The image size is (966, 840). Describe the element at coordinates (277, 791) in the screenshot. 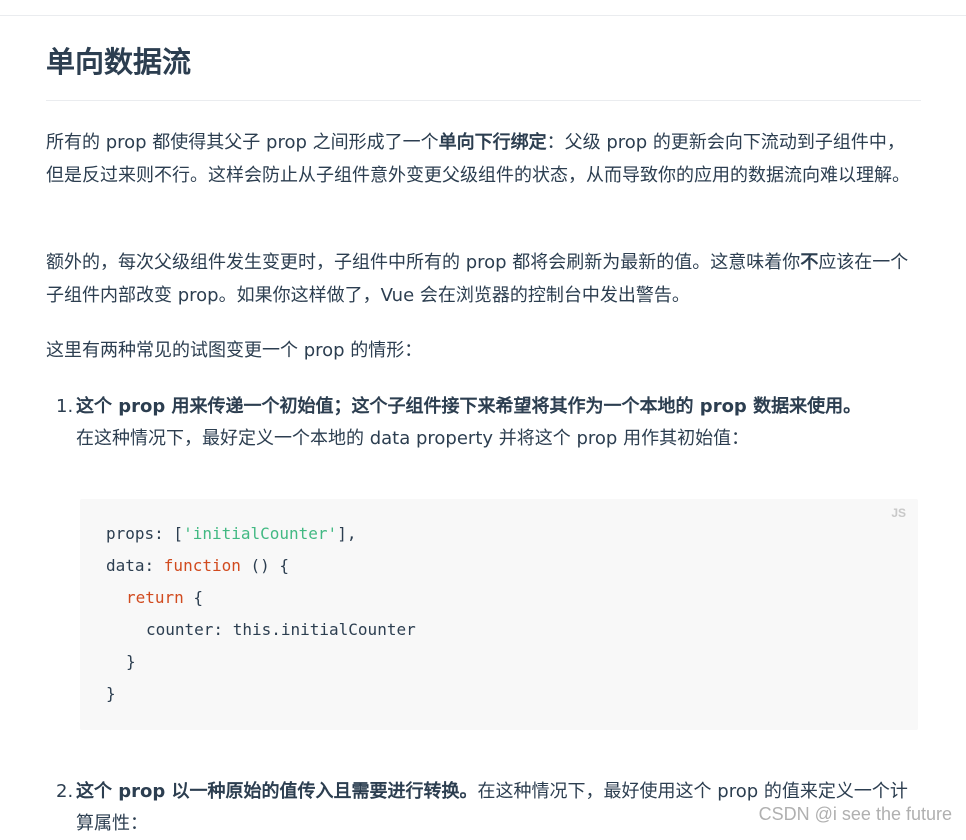

I see `list-item-bold: 这个 prop 以一种原始的值传入且需要进行转换。` at that location.